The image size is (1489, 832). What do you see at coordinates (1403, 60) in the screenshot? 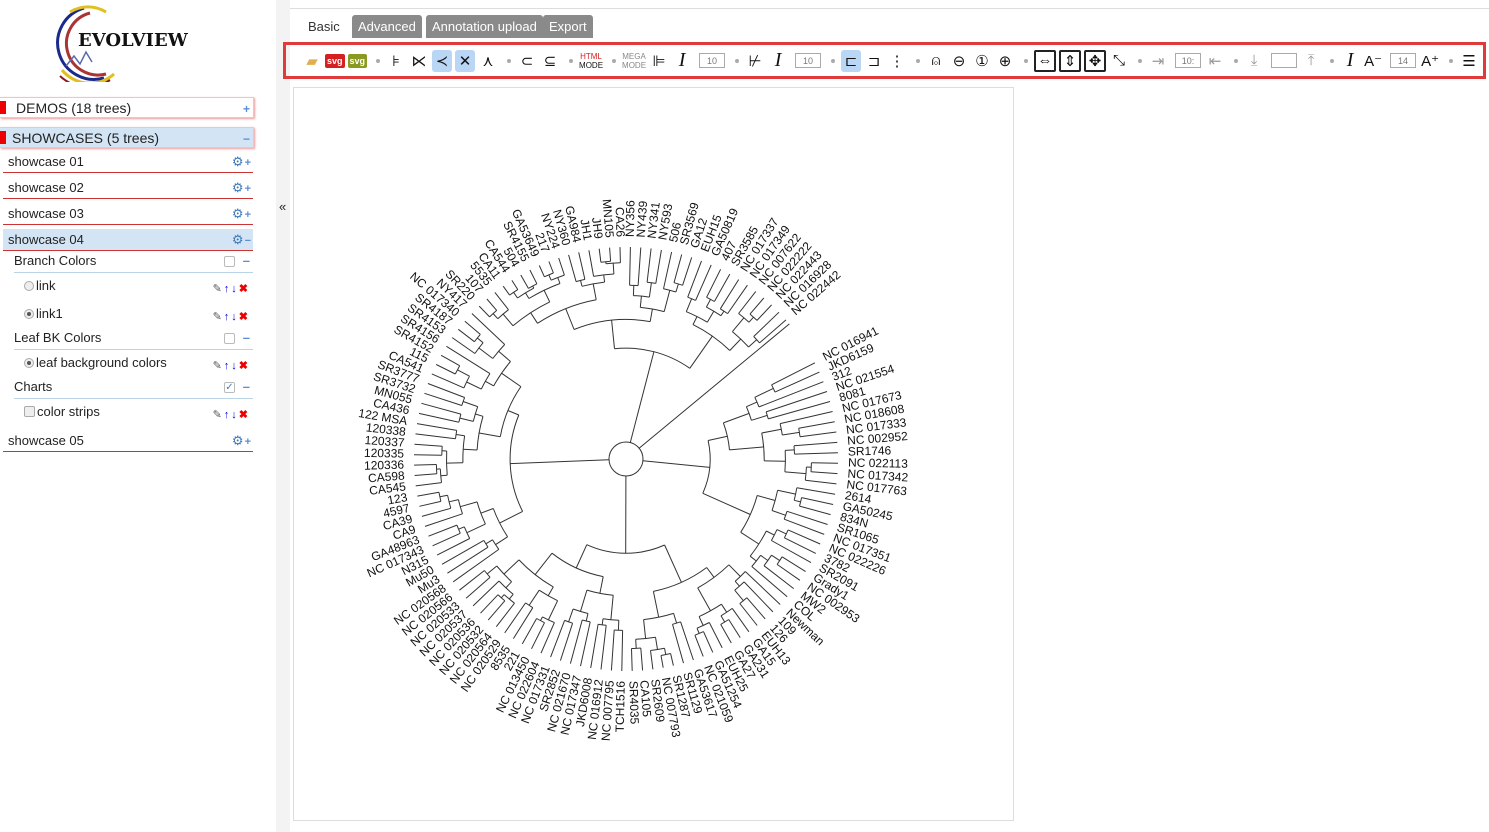
I see `toolbar-input: 14` at bounding box center [1403, 60].